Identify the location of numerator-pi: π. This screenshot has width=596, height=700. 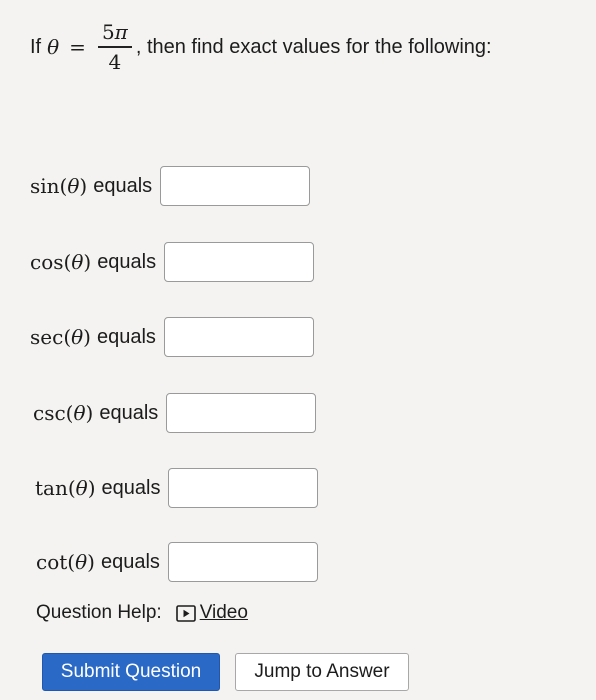
(121, 32).